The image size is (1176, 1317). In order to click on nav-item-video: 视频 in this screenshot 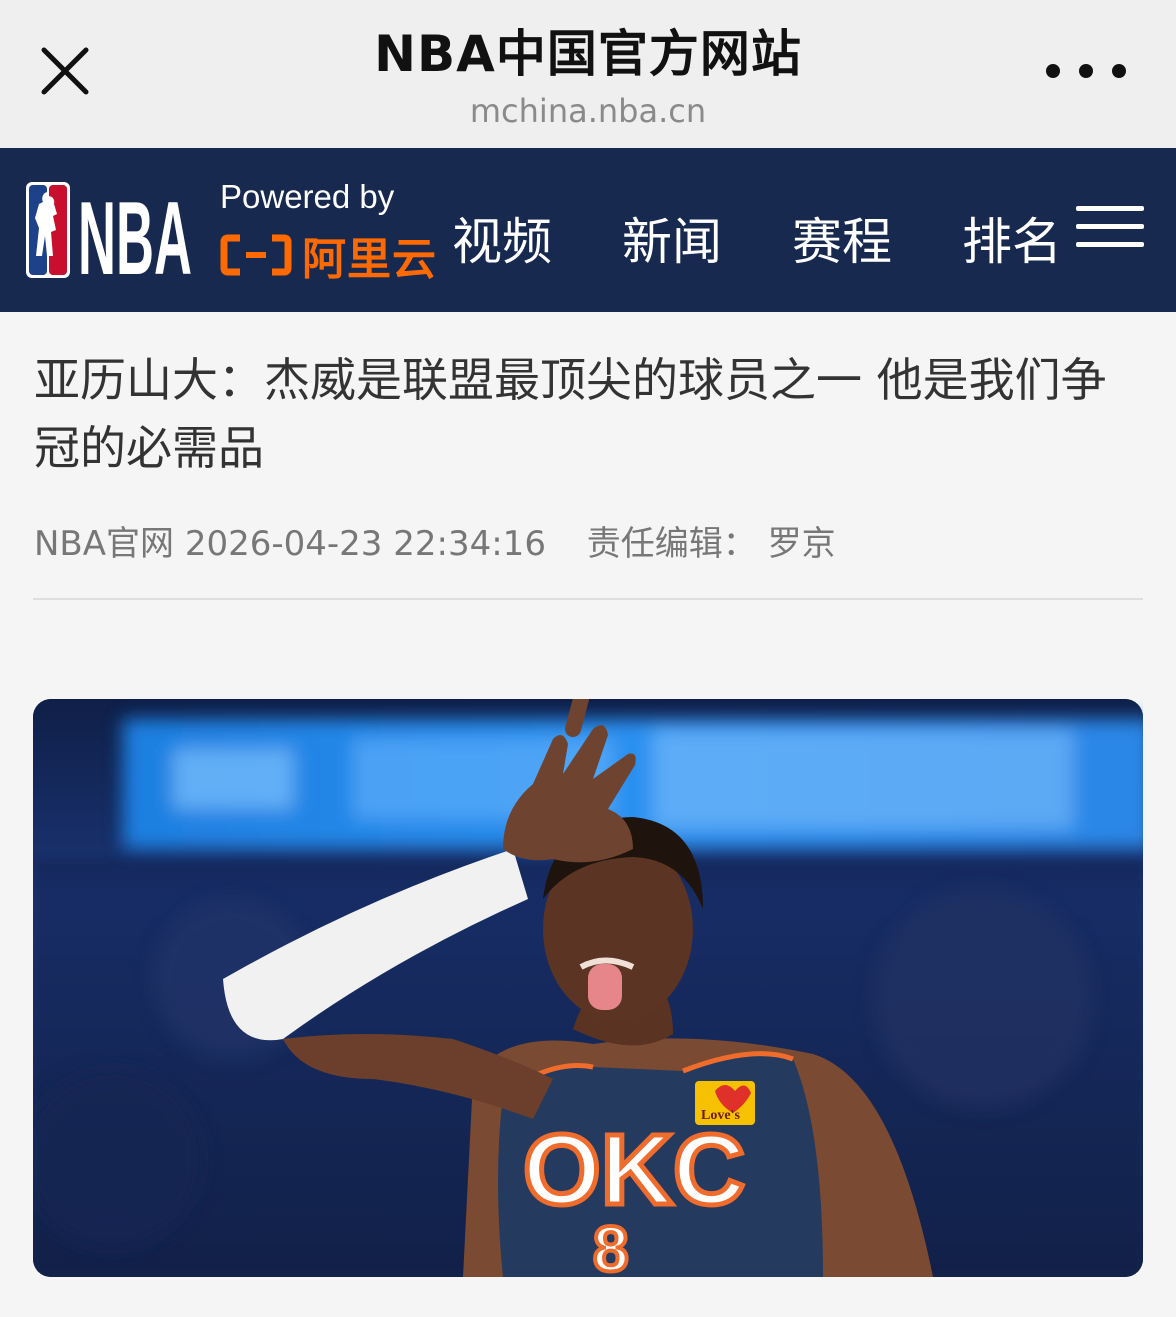, I will do `click(502, 238)`.